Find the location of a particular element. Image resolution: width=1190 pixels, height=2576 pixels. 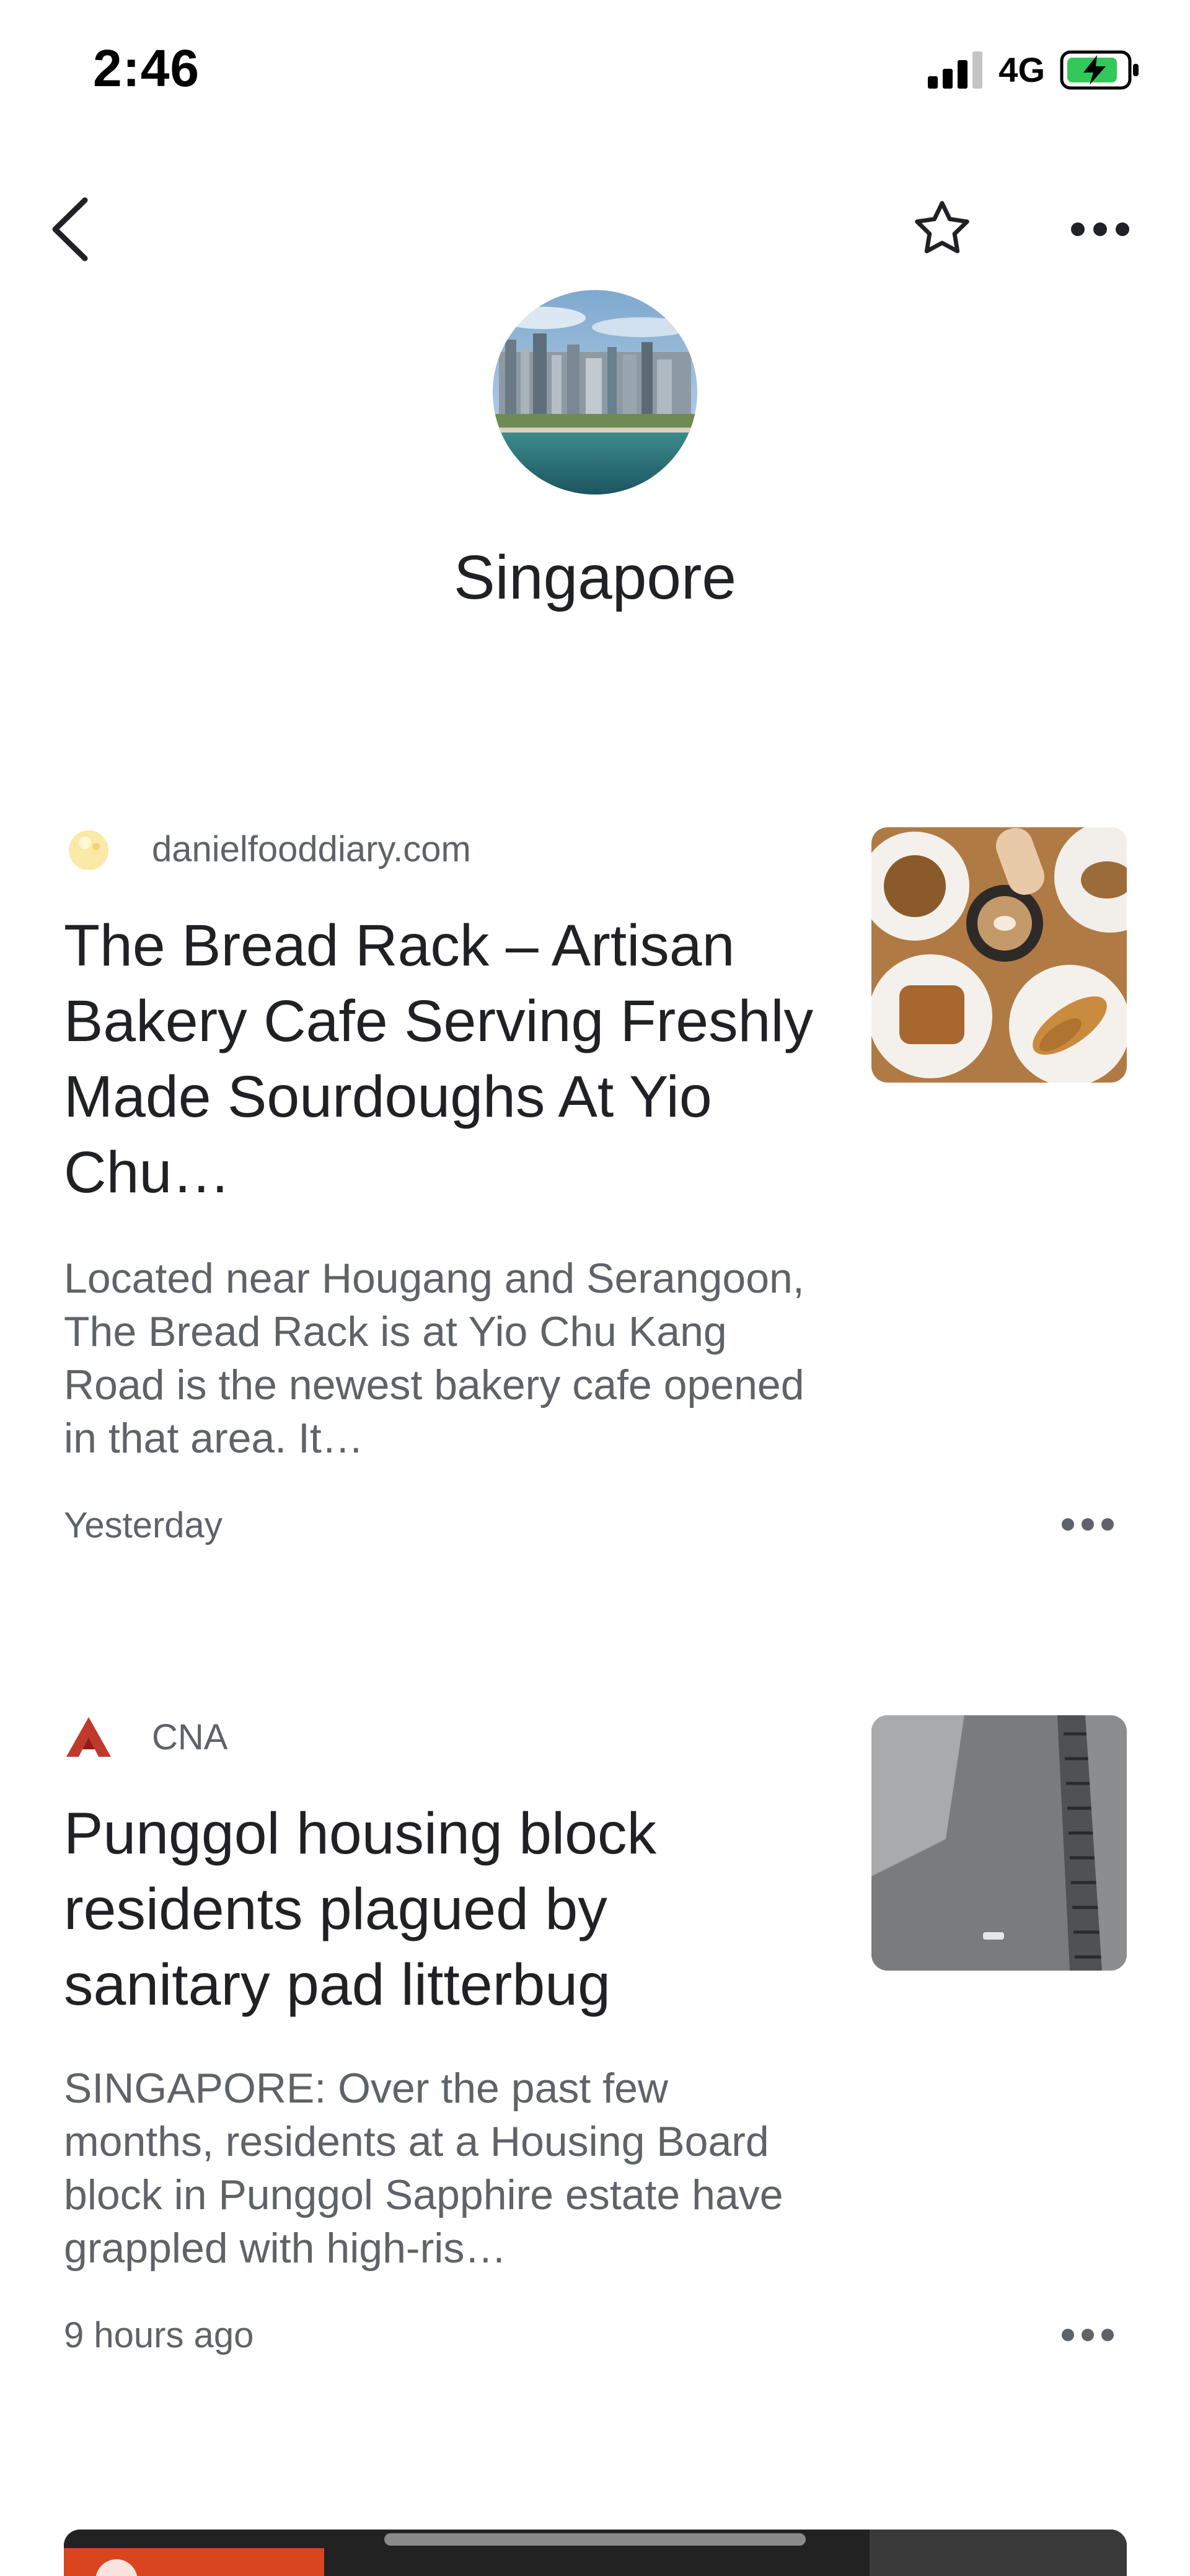

bakery-food-image is located at coordinates (999, 955).